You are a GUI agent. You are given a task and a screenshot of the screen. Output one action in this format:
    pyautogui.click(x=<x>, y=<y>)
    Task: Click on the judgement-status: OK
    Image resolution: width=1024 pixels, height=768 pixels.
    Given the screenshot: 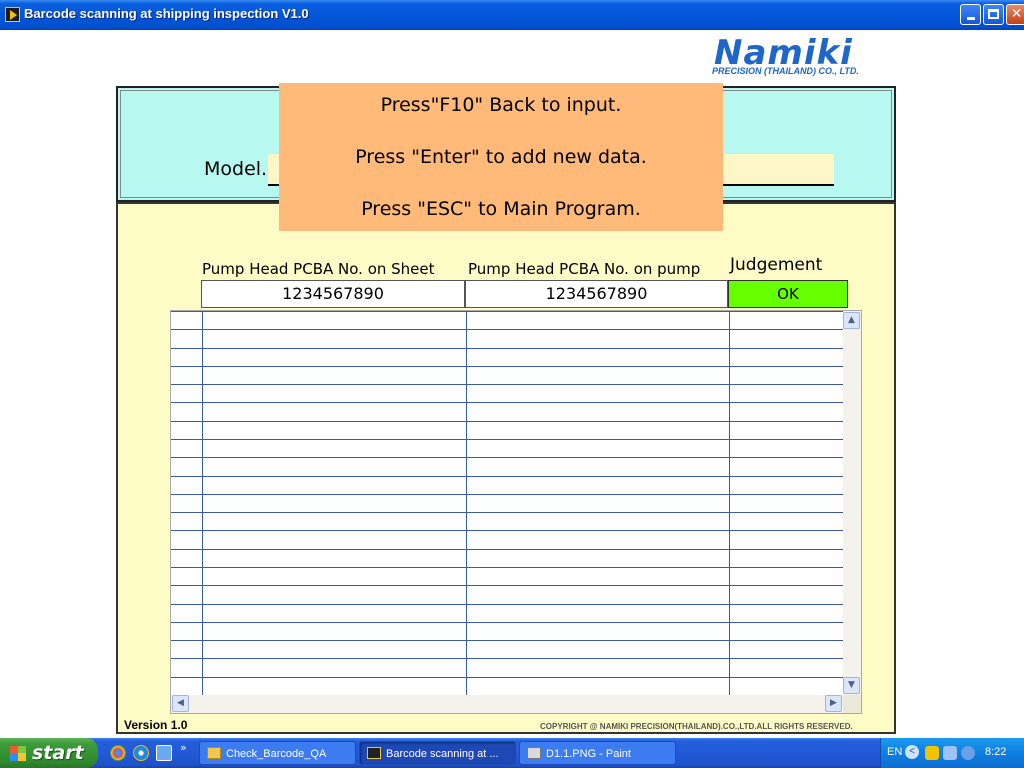 What is the action you would take?
    pyautogui.click(x=788, y=294)
    